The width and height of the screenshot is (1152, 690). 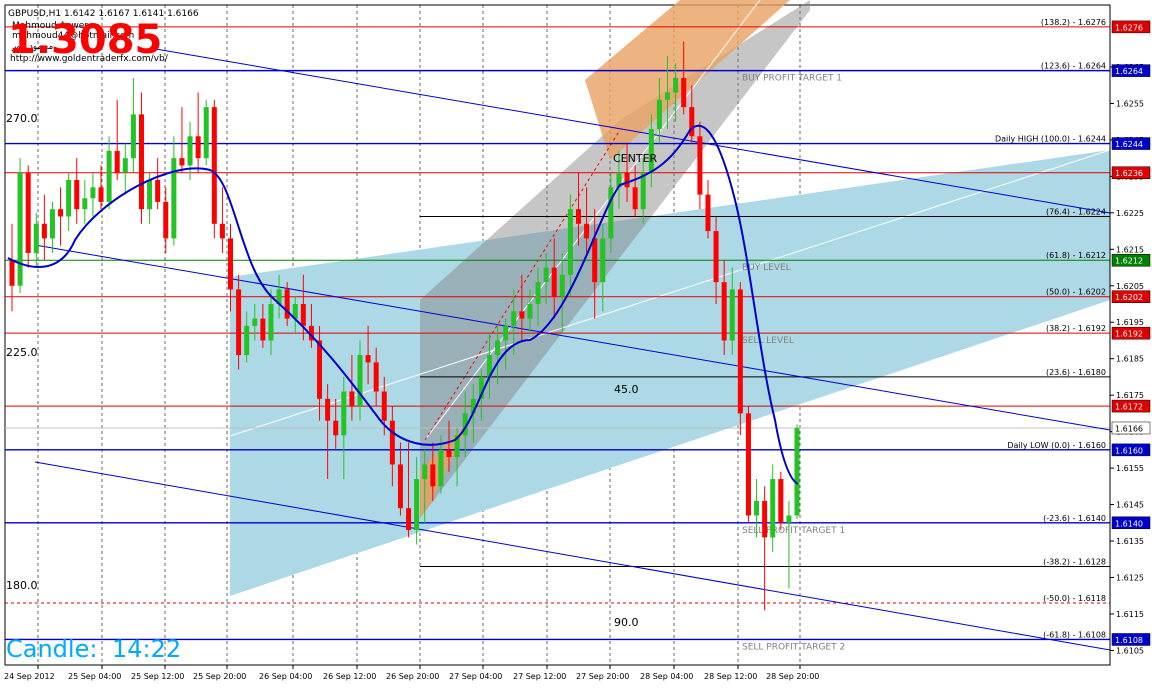 What do you see at coordinates (792, 79) in the screenshot?
I see `level-1-6264-target-text: BUY PROFIT TARGET 1` at bounding box center [792, 79].